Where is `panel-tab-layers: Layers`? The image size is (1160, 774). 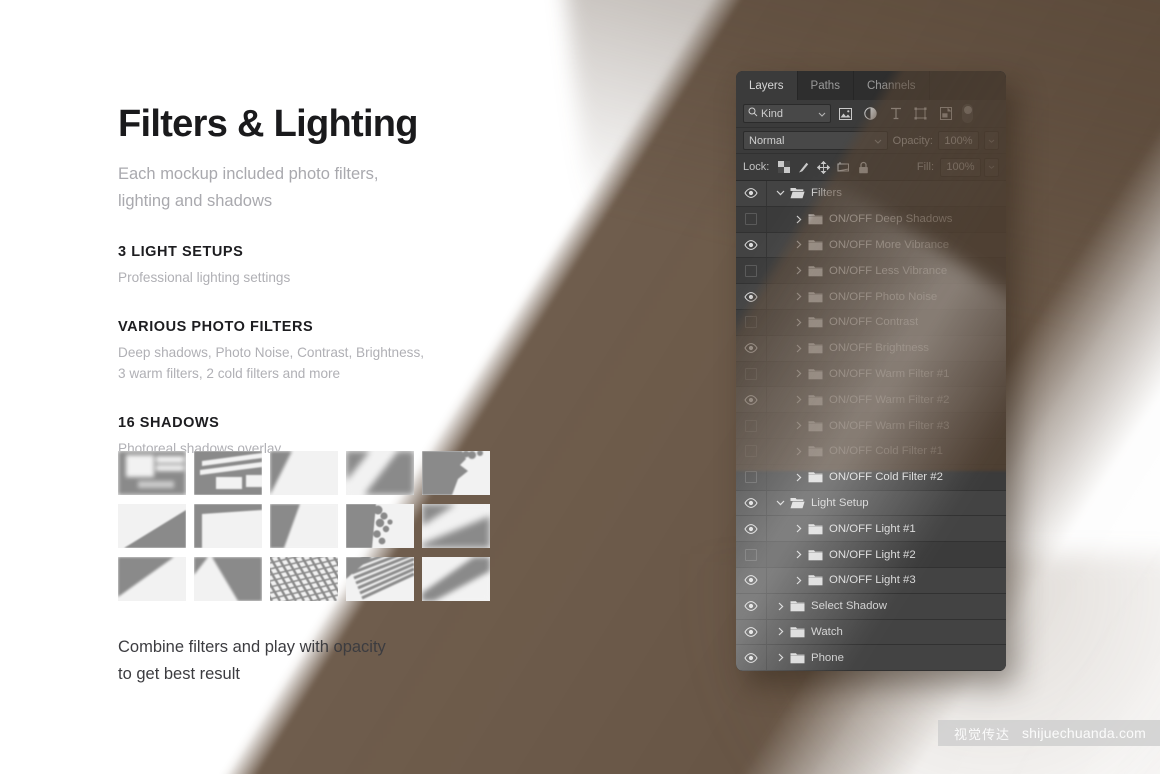 panel-tab-layers: Layers is located at coordinates (767, 85).